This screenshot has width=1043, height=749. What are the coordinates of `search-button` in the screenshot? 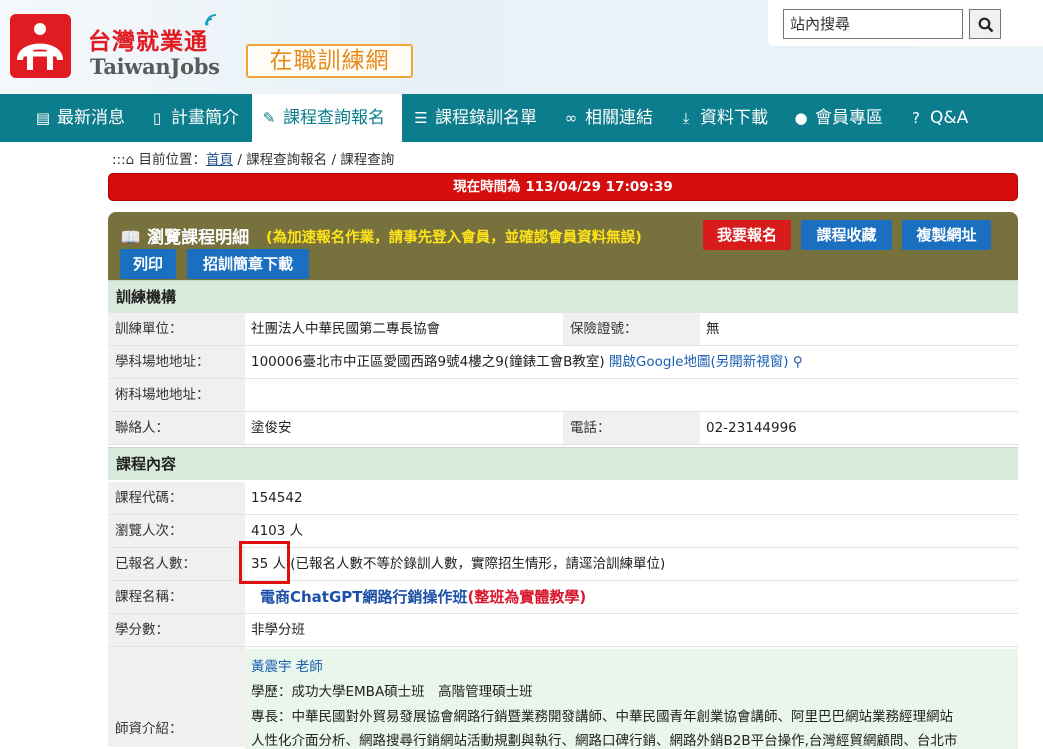 It's located at (985, 24).